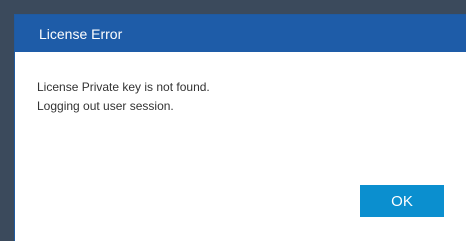  Describe the element at coordinates (240, 33) in the screenshot. I see `dialog-titlebar: License Error` at that location.